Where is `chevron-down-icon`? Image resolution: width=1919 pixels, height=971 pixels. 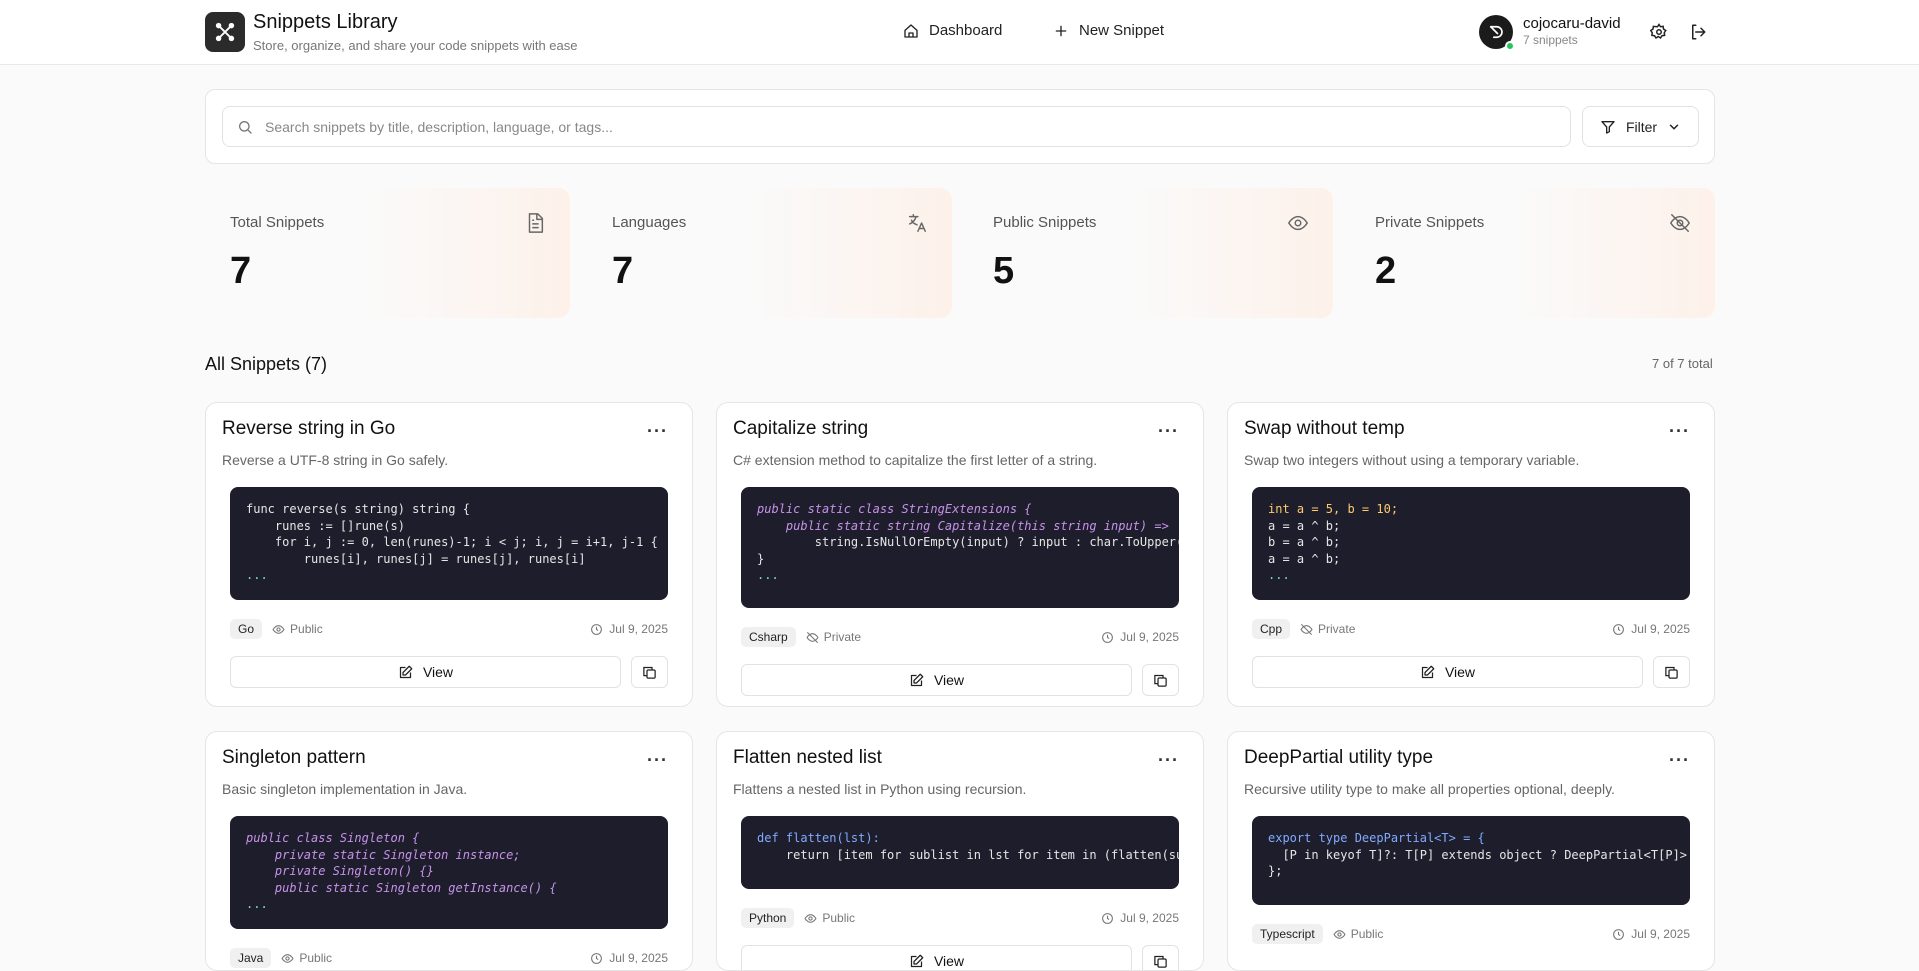
chevron-down-icon is located at coordinates (1674, 127).